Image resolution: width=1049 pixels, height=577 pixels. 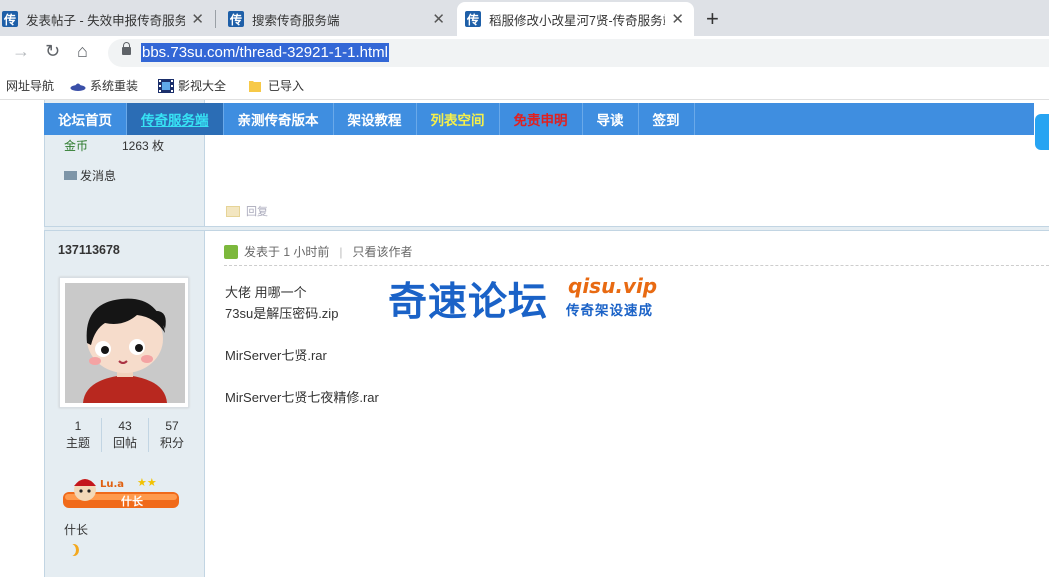 I want to click on watermark-title: 奇速论坛, so click(x=468, y=302).